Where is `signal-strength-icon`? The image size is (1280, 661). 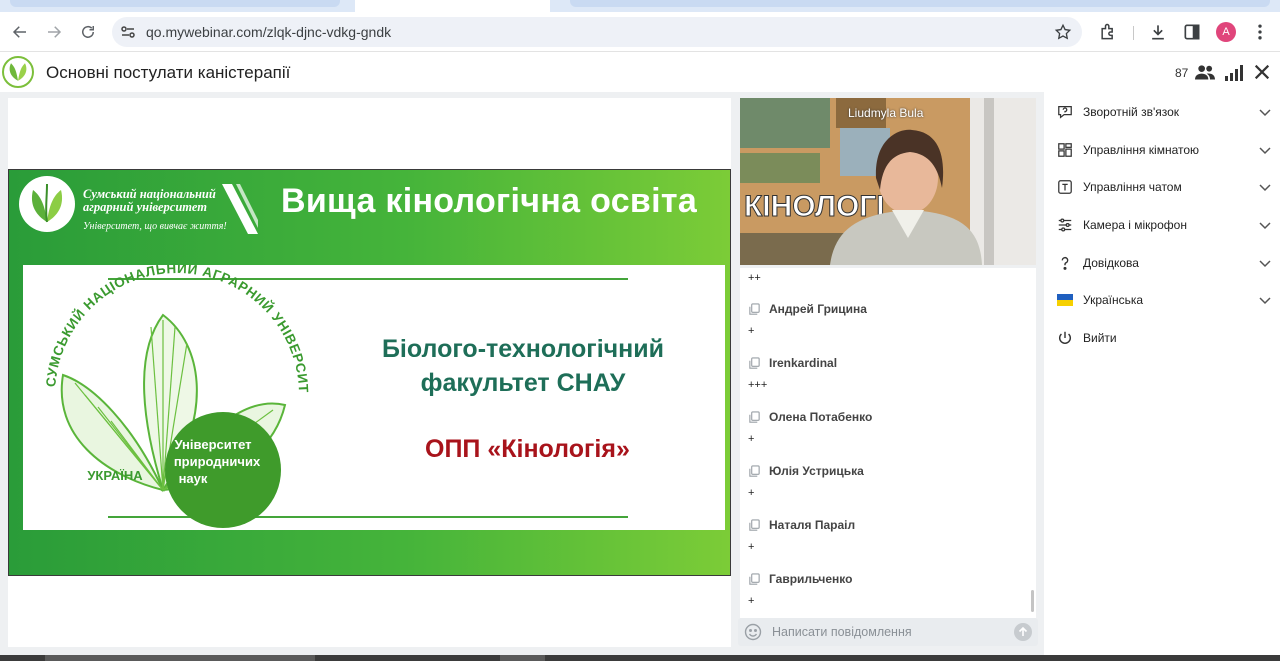 signal-strength-icon is located at coordinates (1234, 73).